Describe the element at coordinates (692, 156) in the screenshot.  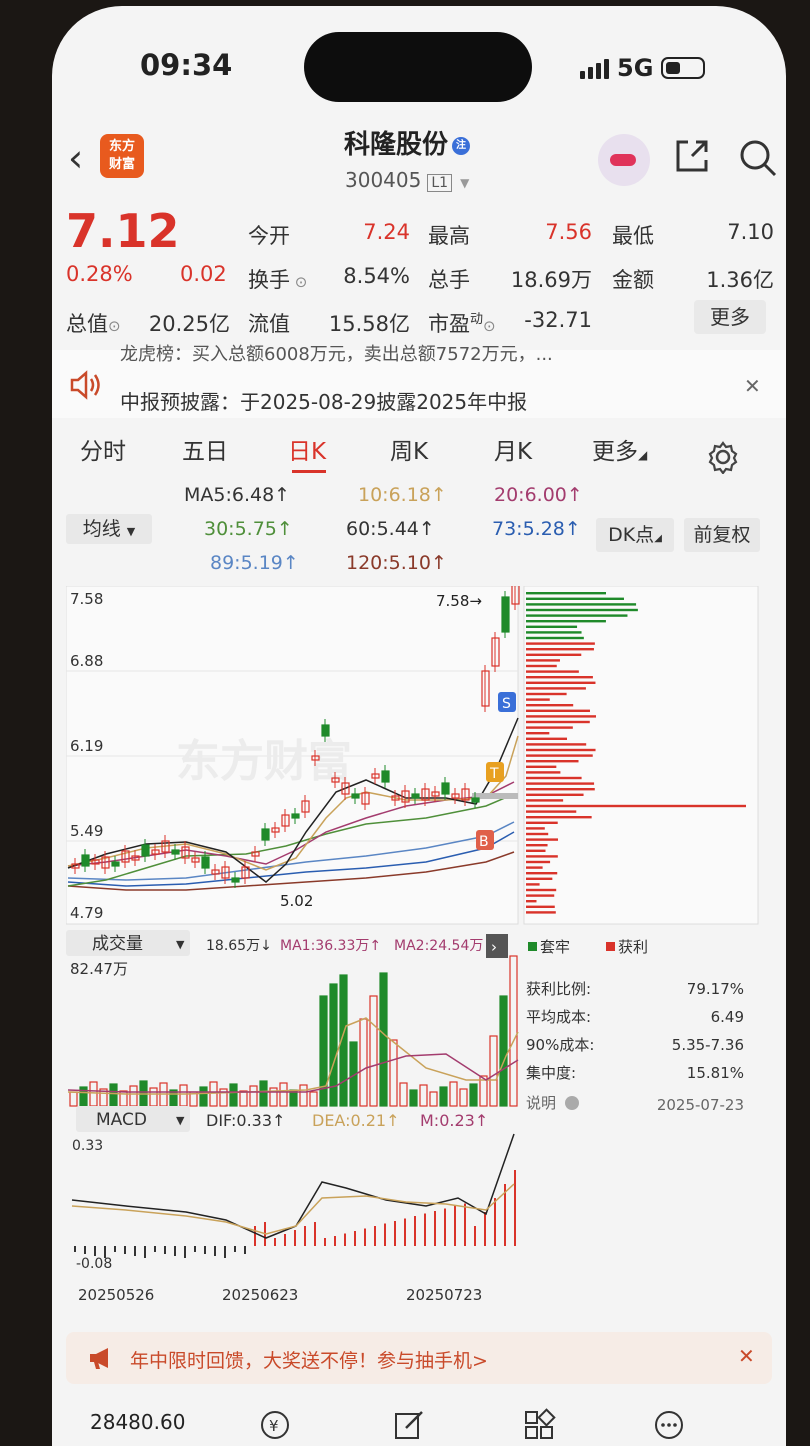
I see `share-icon` at that location.